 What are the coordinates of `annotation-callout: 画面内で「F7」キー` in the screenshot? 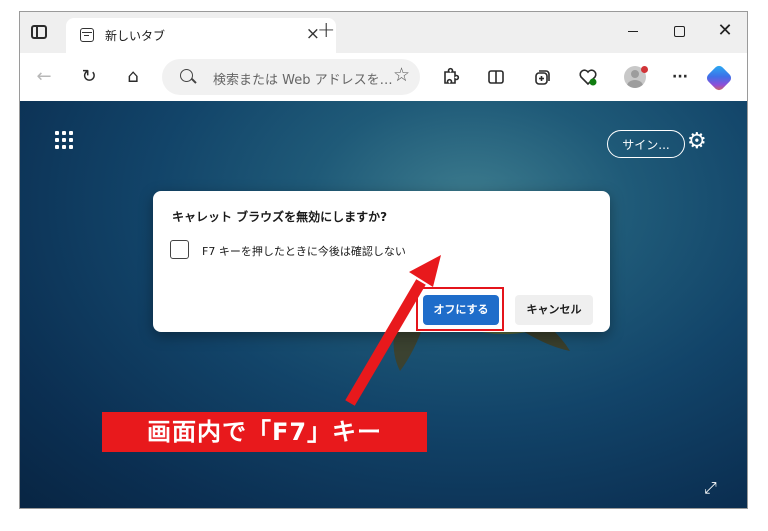 It's located at (264, 432).